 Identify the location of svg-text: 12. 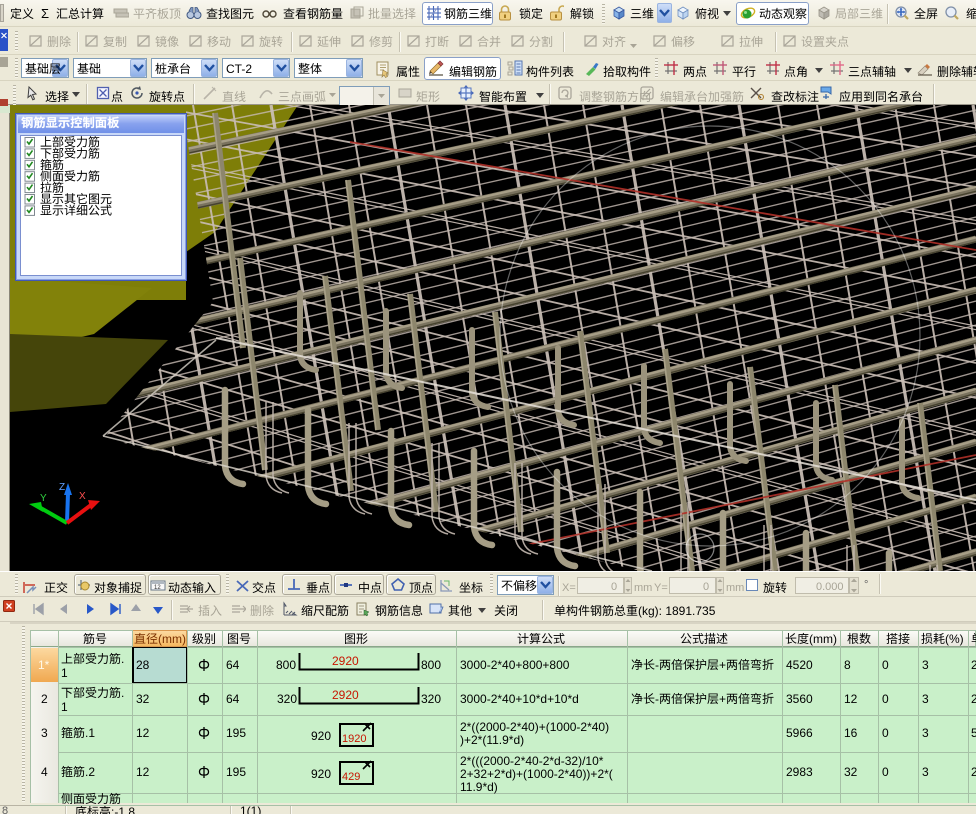
(157, 588).